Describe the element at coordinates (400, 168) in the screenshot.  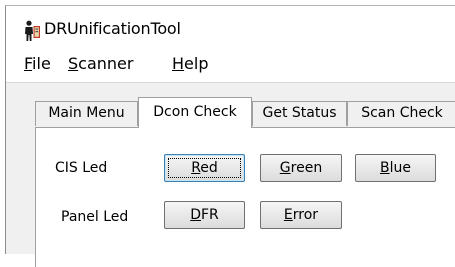
I see `blue-button-label: lue` at that location.